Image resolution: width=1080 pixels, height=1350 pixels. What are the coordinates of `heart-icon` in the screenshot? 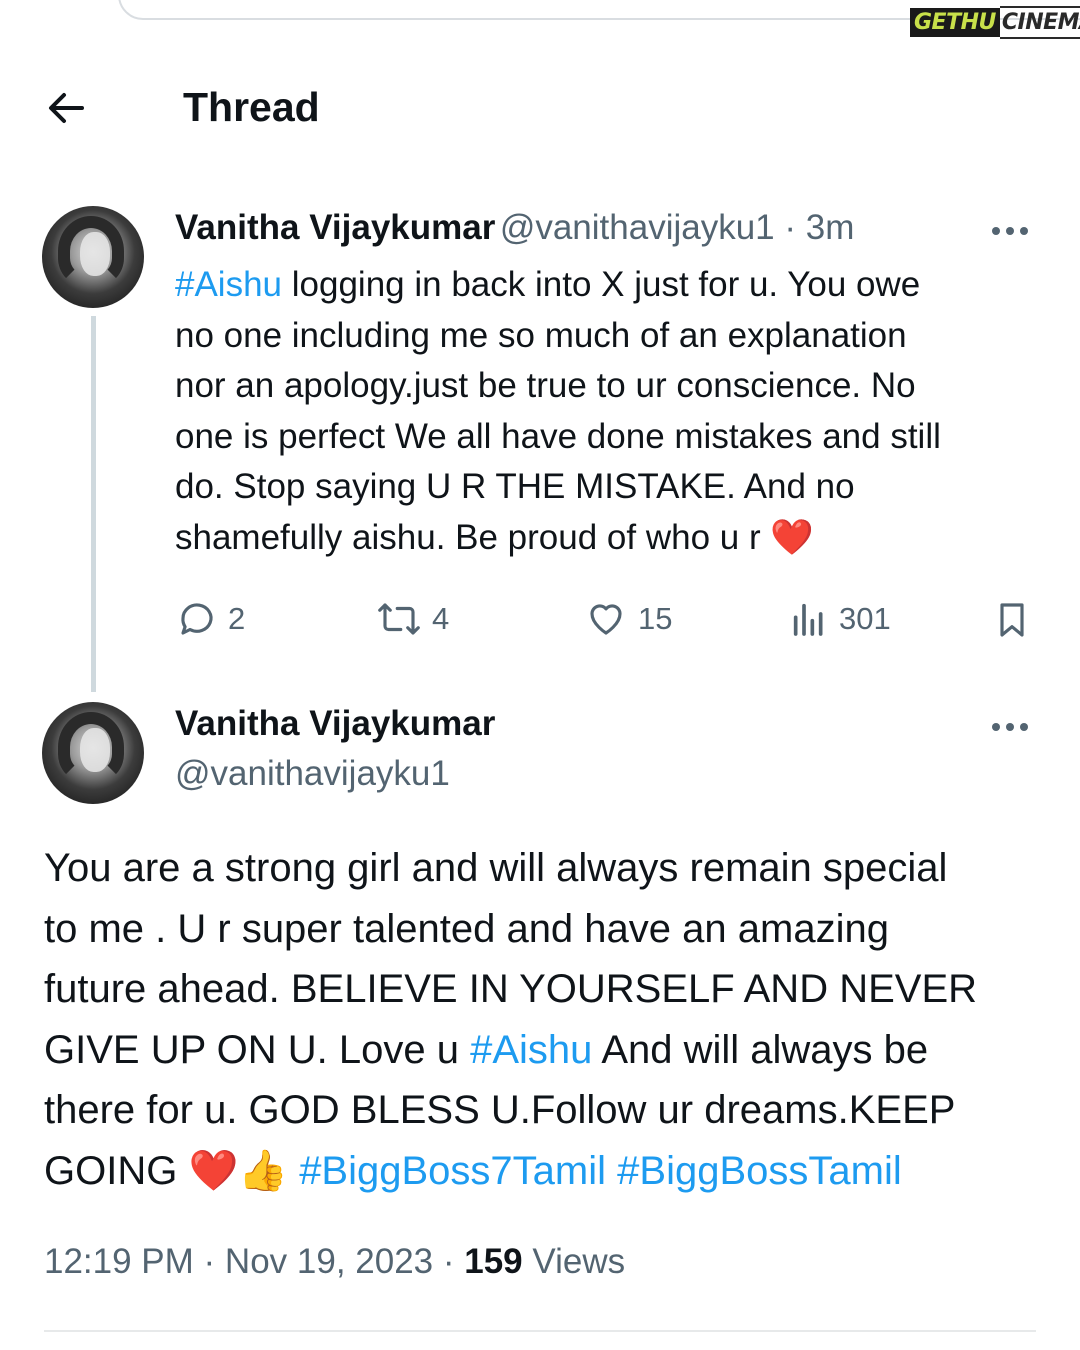 It's located at (606, 619).